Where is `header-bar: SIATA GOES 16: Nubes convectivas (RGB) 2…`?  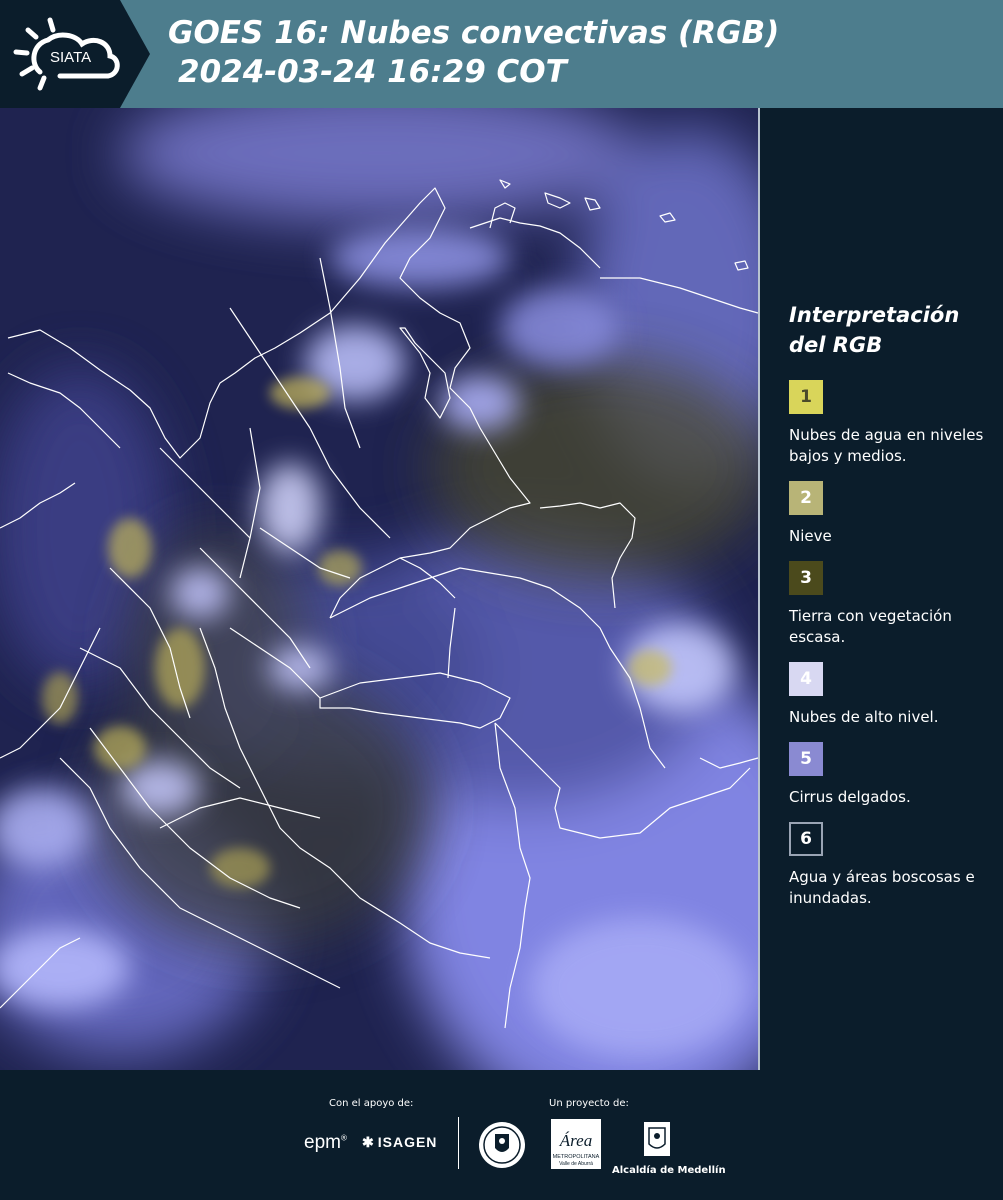 header-bar: SIATA GOES 16: Nubes convectivas (RGB) 2… is located at coordinates (501, 54).